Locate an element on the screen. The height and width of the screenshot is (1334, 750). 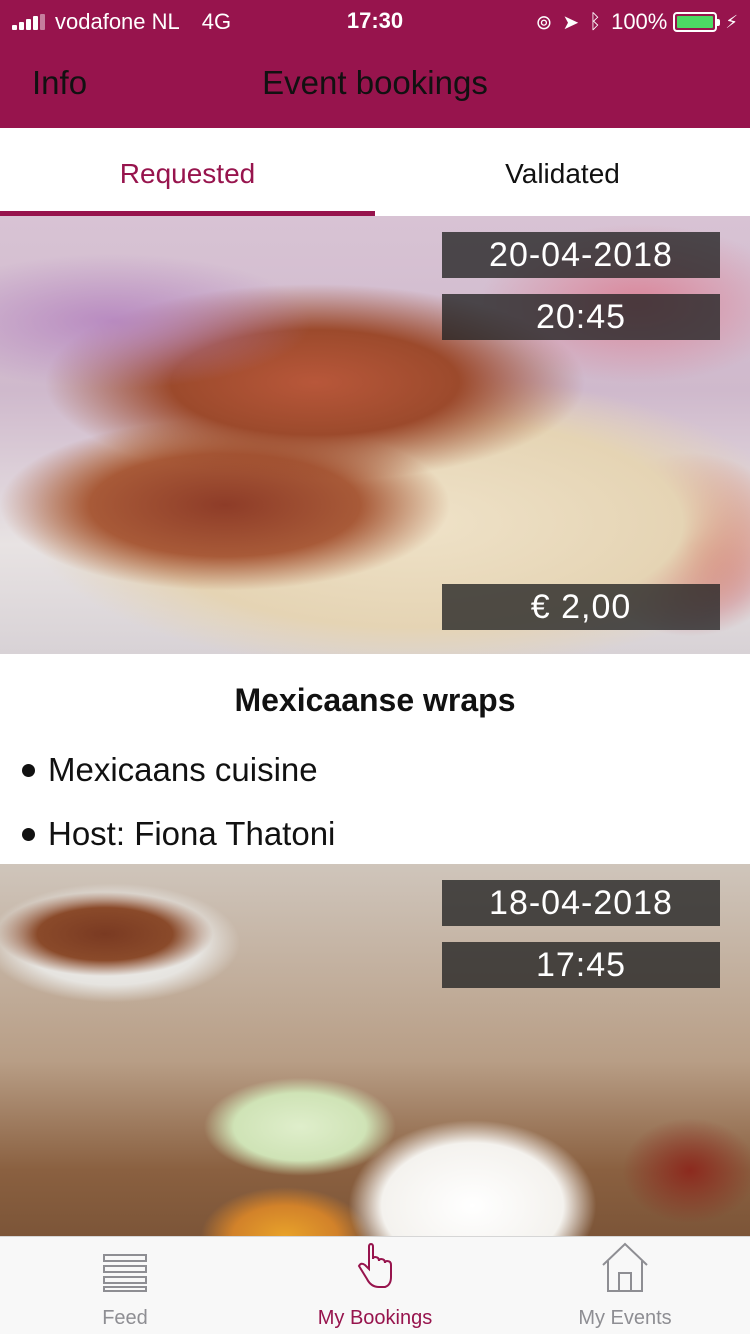
battery-fill is located at coordinates (695, 22).